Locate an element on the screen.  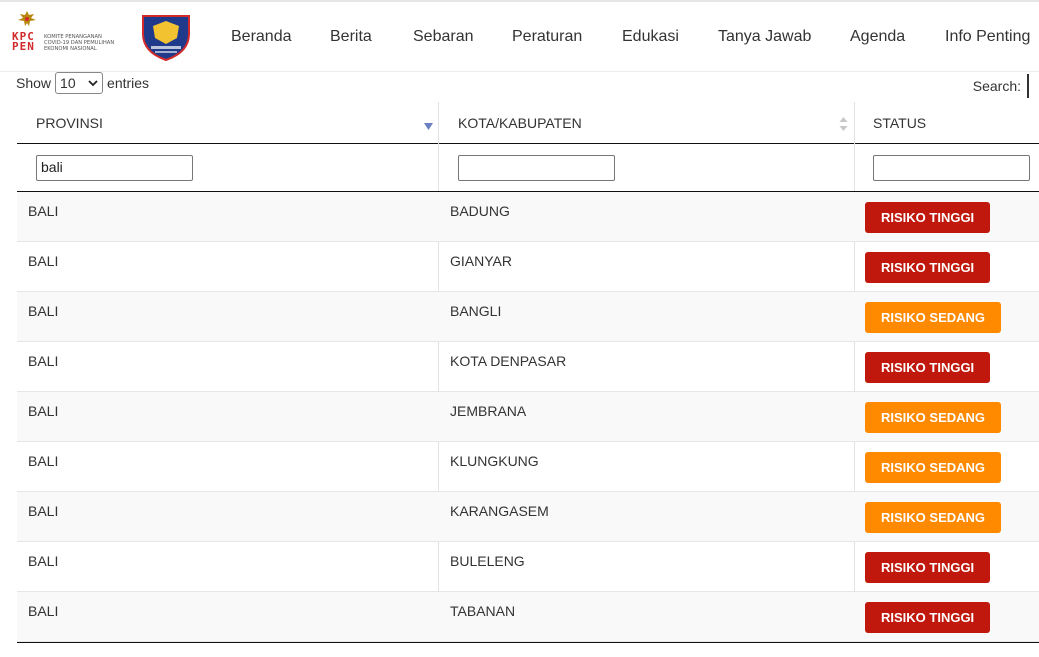
table-row: BALI KARANGASEM RISIKO SEDANG is located at coordinates (528, 517).